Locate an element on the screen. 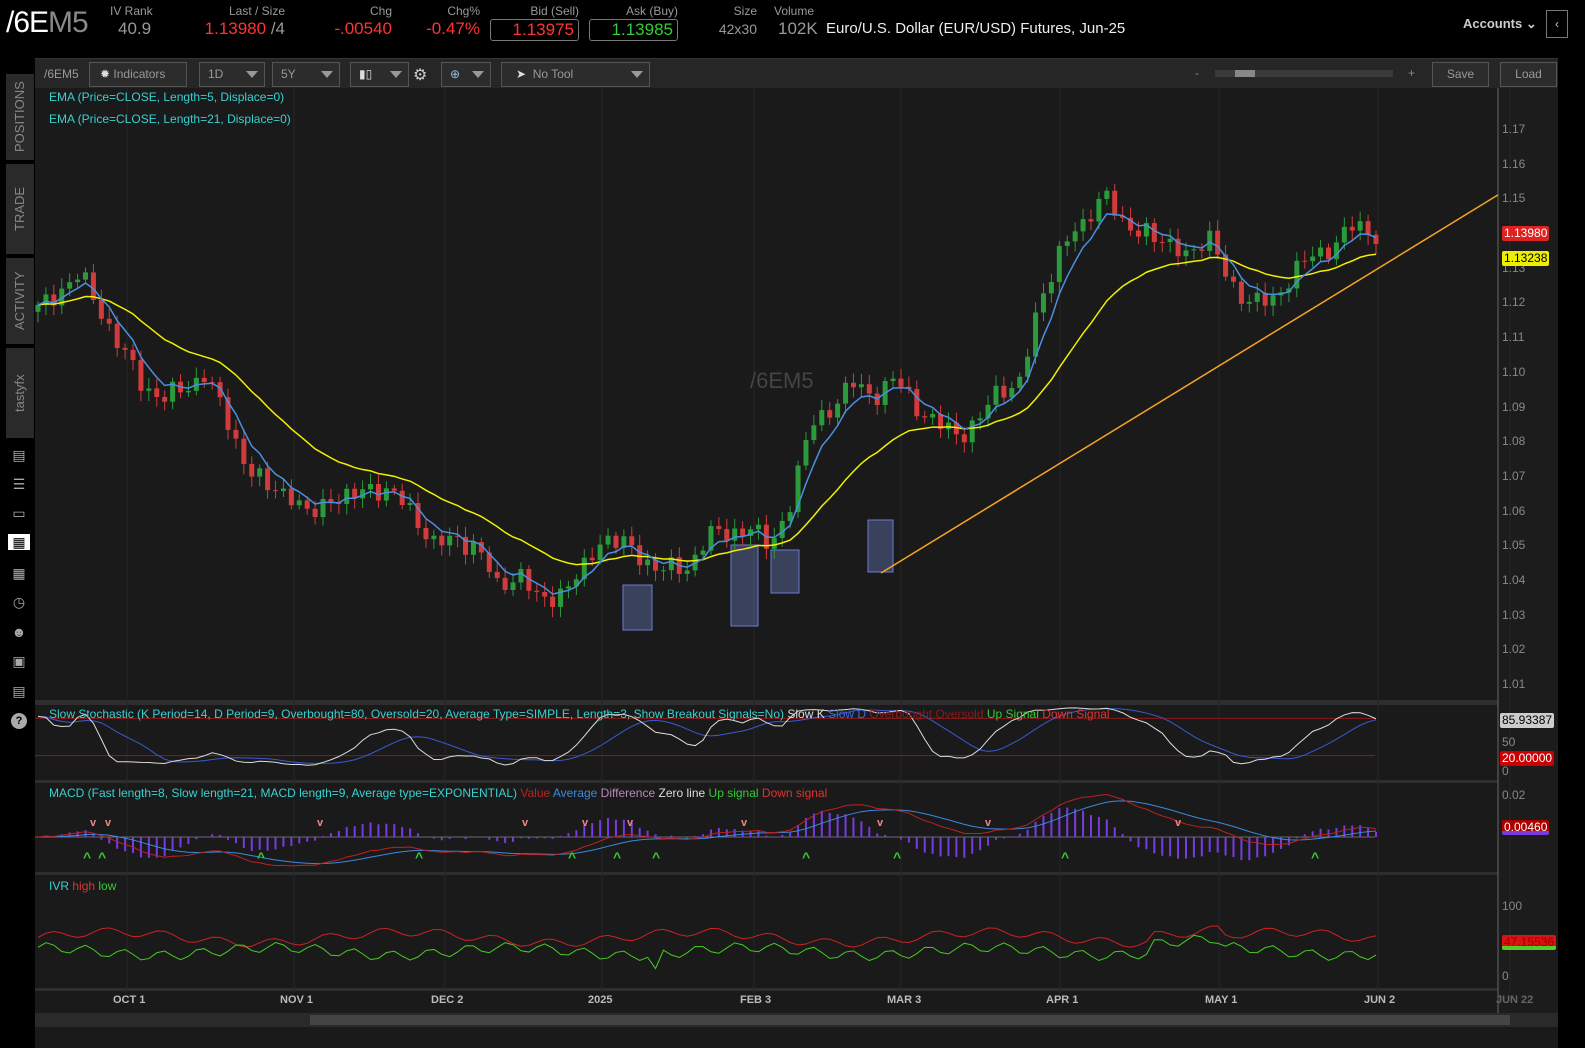  drawing-tool-select: ➤ No Tool is located at coordinates (575, 74).